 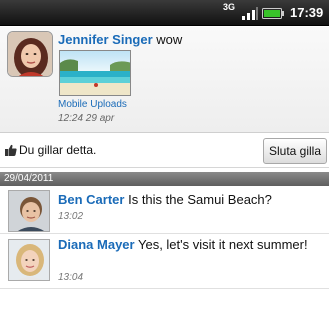 I want to click on unlike-button: Sluta gilla, so click(x=295, y=151).